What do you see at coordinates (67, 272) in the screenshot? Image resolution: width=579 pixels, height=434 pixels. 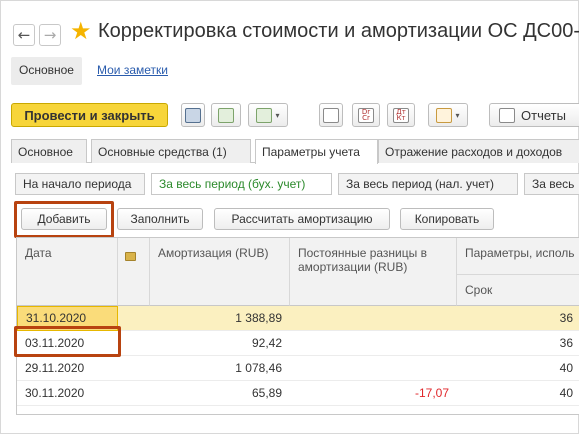 I see `column-header-date: Дата` at bounding box center [67, 272].